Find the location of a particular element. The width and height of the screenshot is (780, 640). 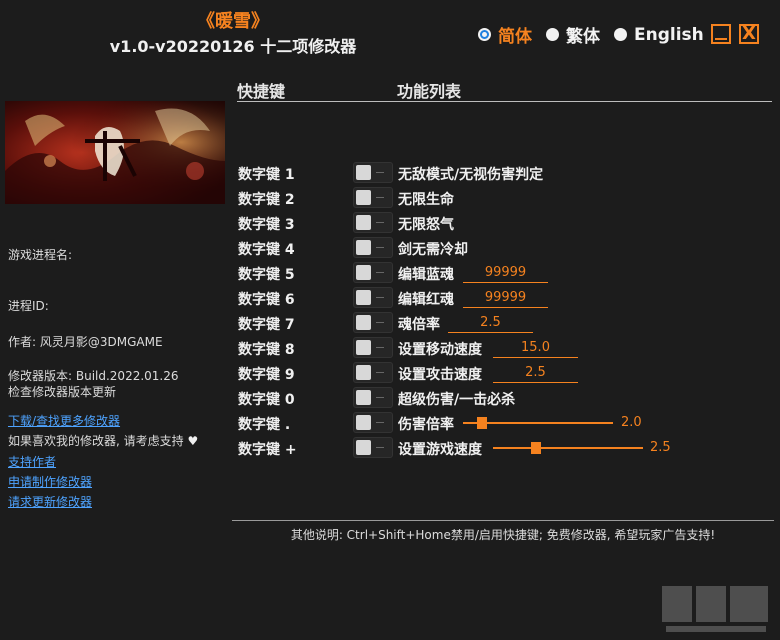

game-cover-image is located at coordinates (115, 152).